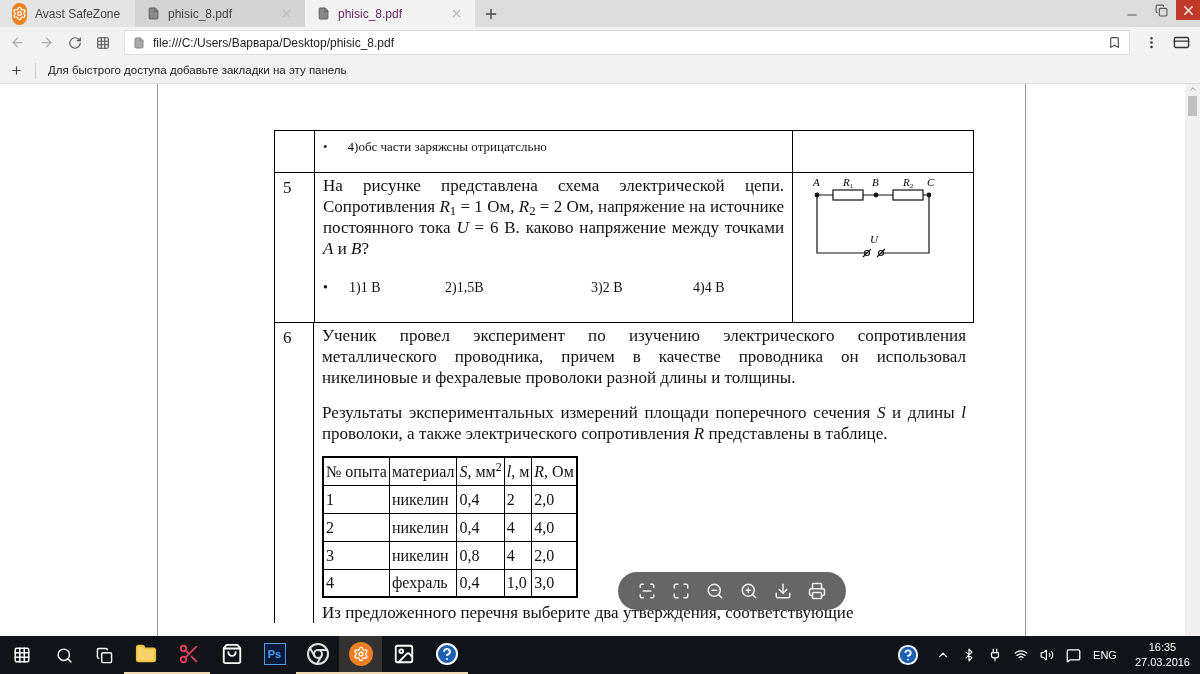 This screenshot has height=674, width=1200. What do you see at coordinates (848, 183) in the screenshot?
I see `resistor-label: R$_{1}$` at bounding box center [848, 183].